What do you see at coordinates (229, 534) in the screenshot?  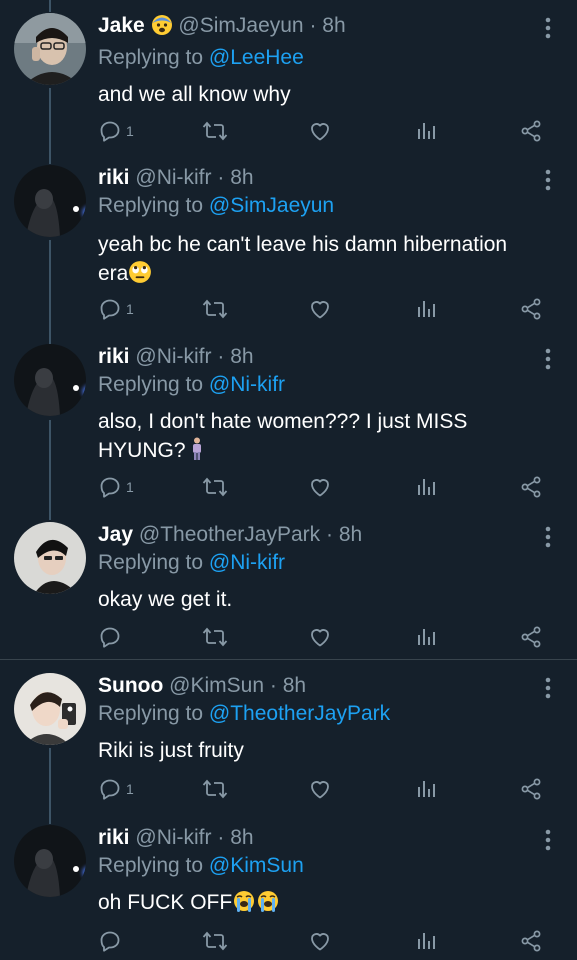 I see `handle: @TheotherJayPark` at bounding box center [229, 534].